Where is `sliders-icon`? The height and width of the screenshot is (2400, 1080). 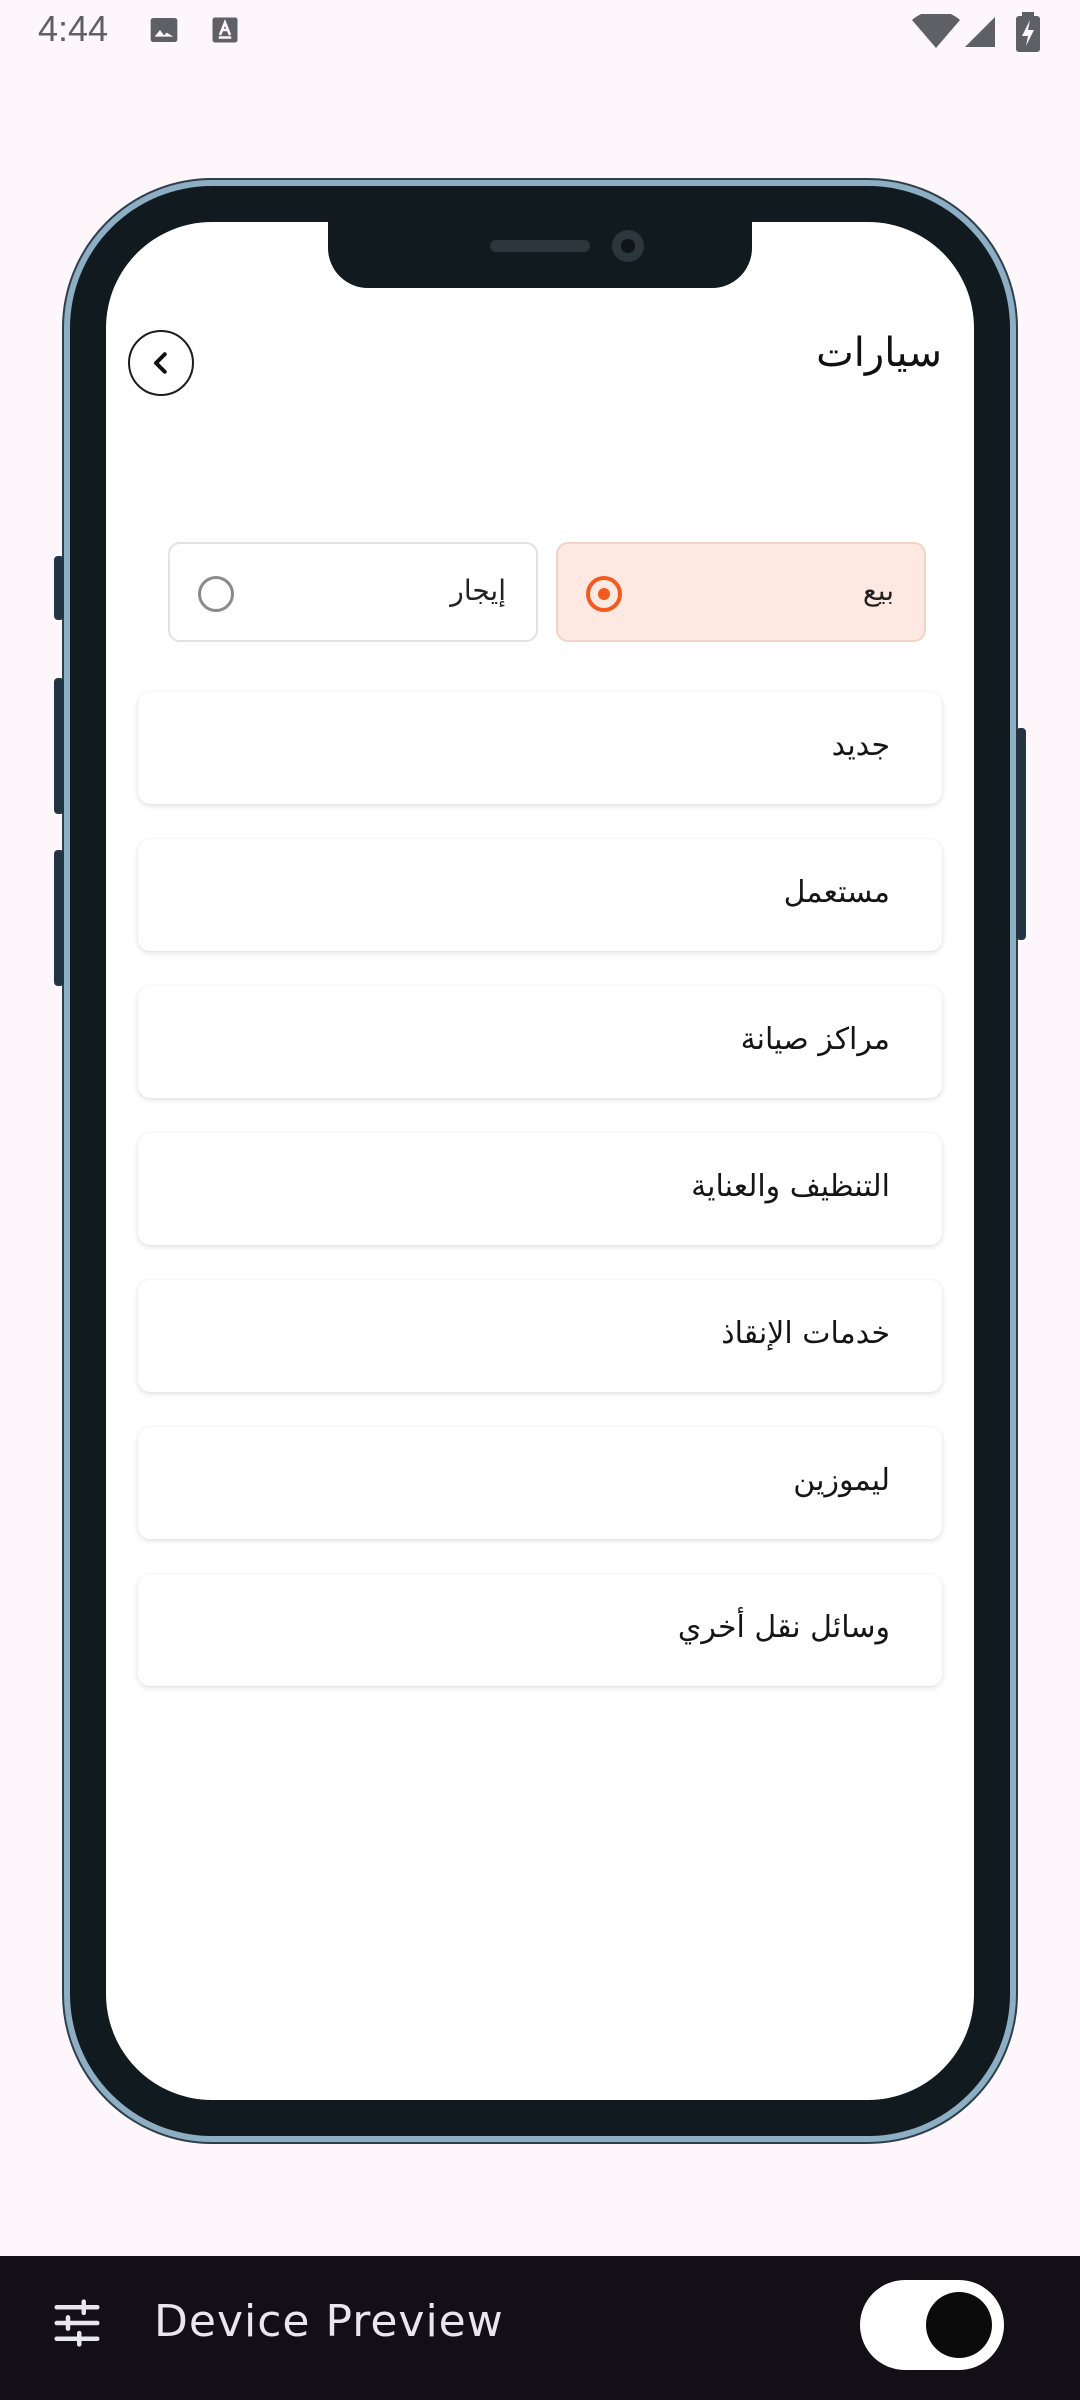 sliders-icon is located at coordinates (77, 2323).